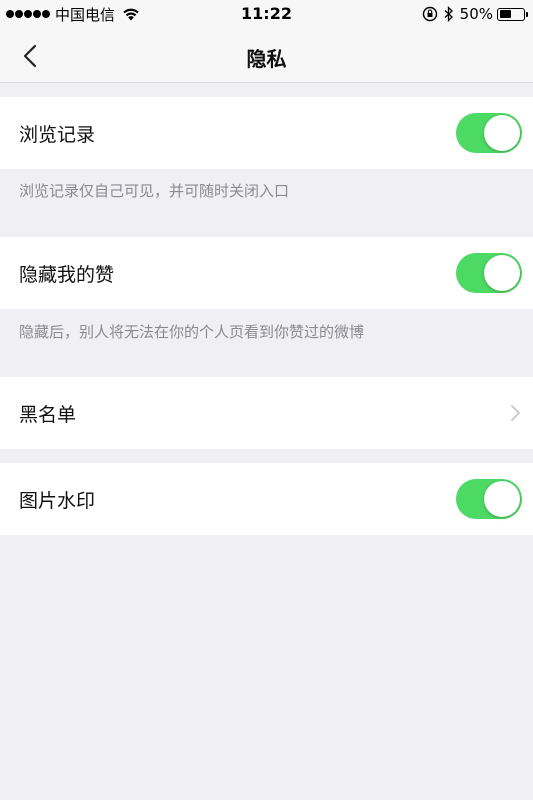 The height and width of the screenshot is (800, 533). I want to click on hide-likes-toggle, so click(489, 273).